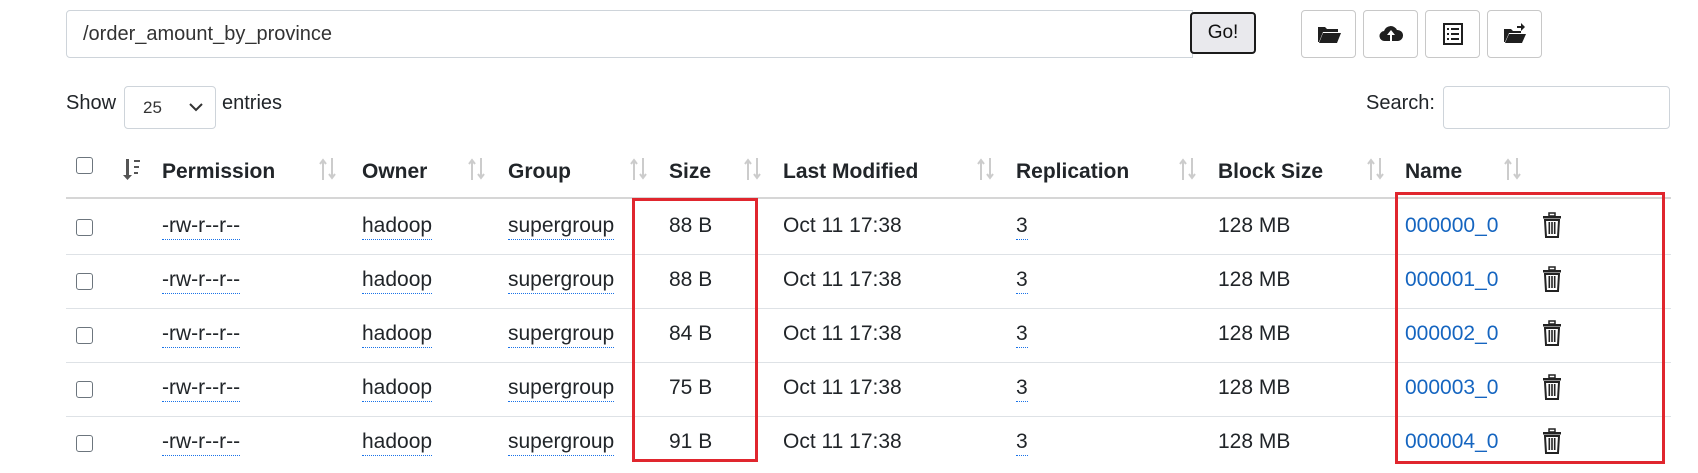 Image resolution: width=1698 pixels, height=473 pixels. I want to click on create-directory-button, so click(1328, 34).